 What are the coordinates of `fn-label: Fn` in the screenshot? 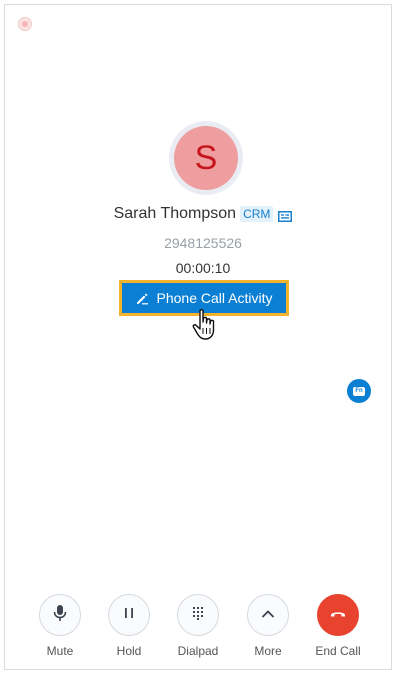 It's located at (359, 391).